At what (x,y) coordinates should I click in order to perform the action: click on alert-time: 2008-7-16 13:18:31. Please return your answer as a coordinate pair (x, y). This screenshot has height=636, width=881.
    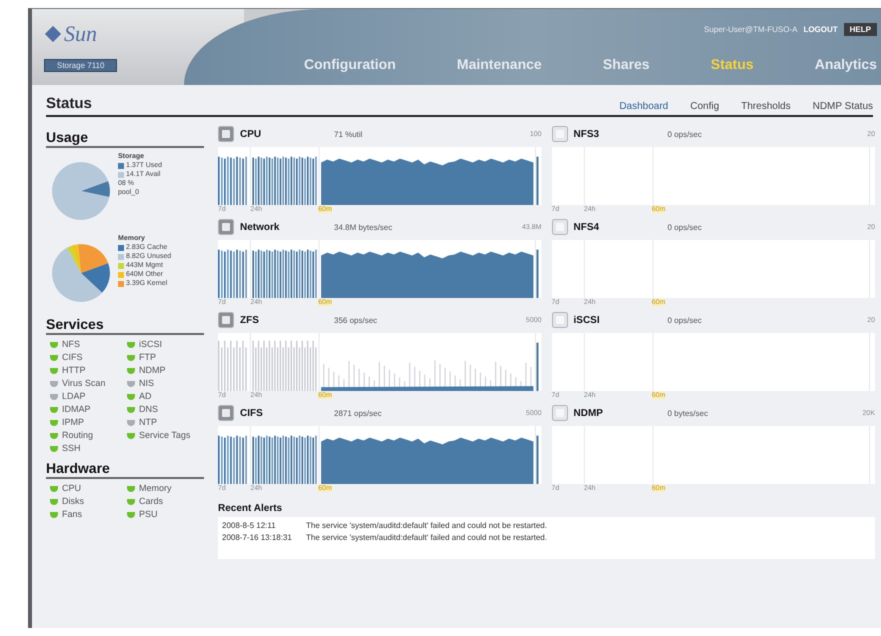
    Looking at the image, I should click on (257, 538).